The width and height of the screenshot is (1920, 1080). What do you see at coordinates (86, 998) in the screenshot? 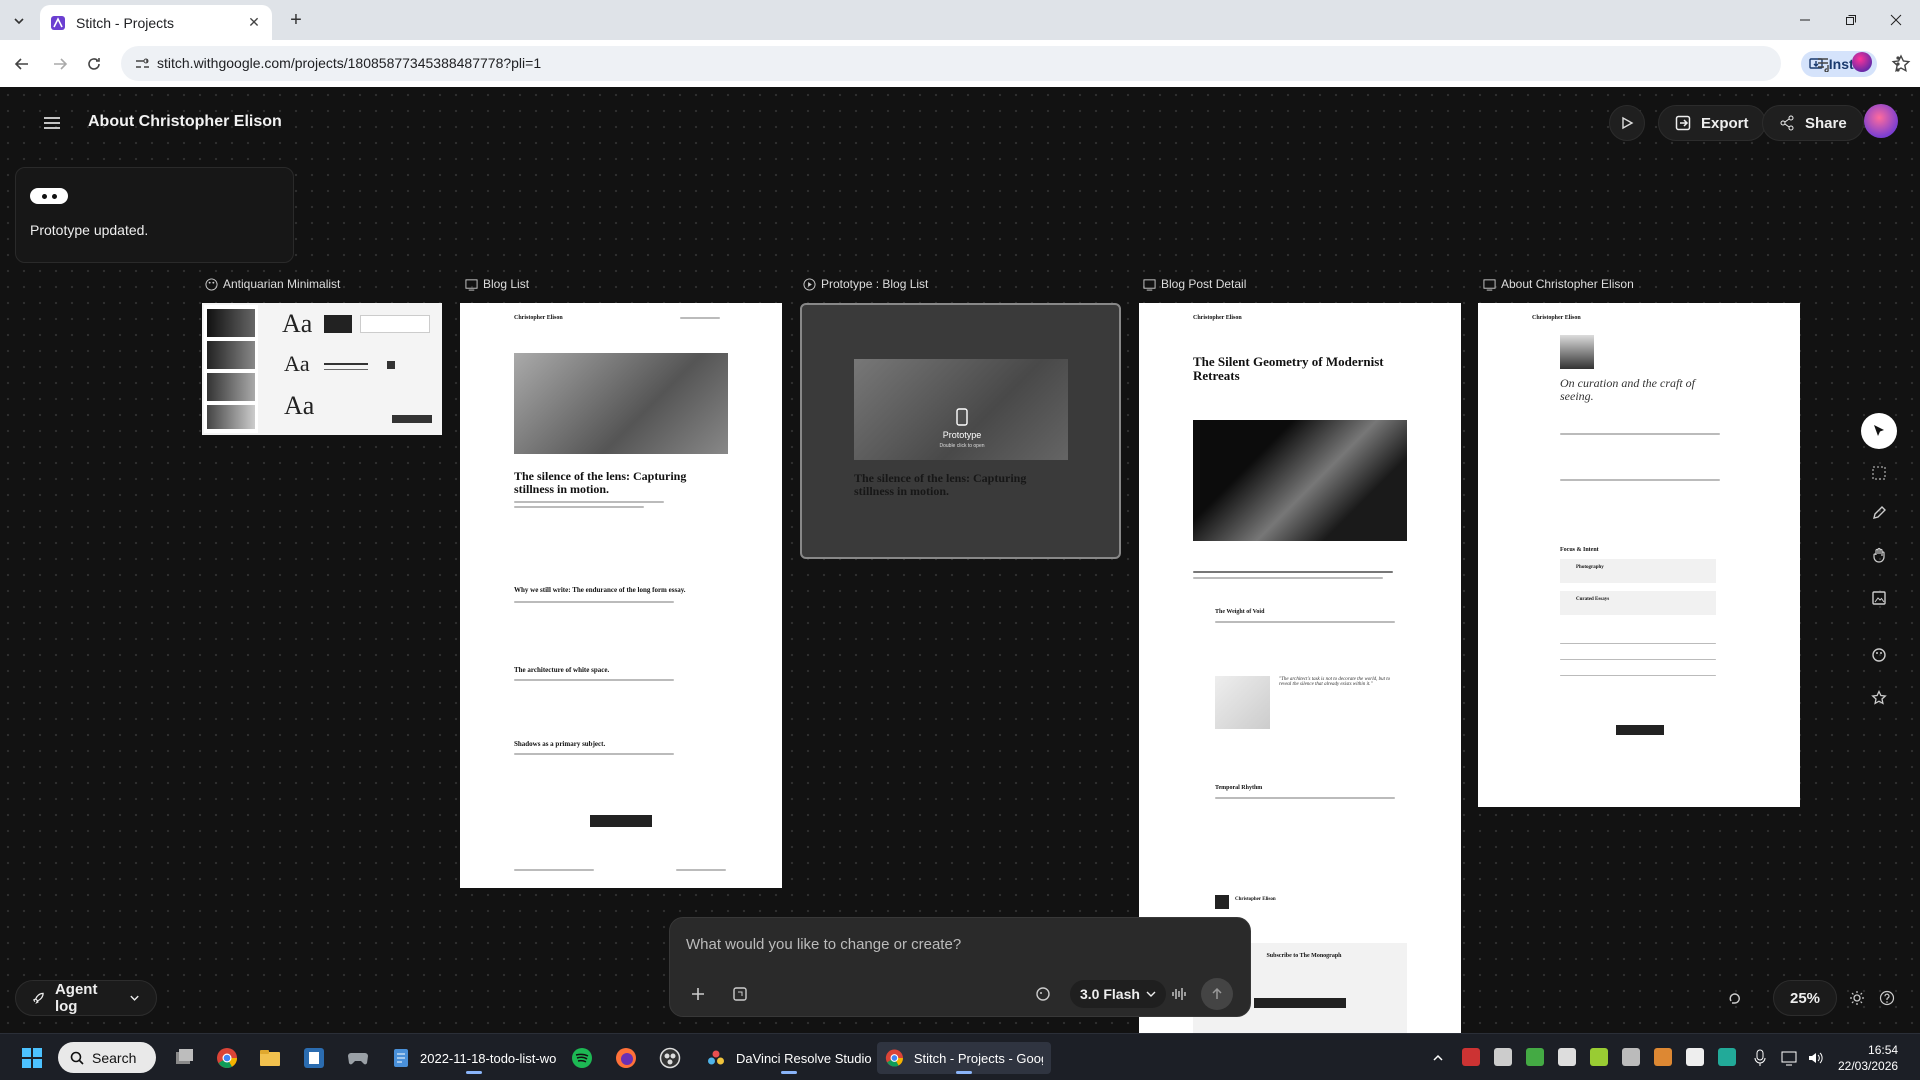
I see `agent-log-button: Agent log` at bounding box center [86, 998].